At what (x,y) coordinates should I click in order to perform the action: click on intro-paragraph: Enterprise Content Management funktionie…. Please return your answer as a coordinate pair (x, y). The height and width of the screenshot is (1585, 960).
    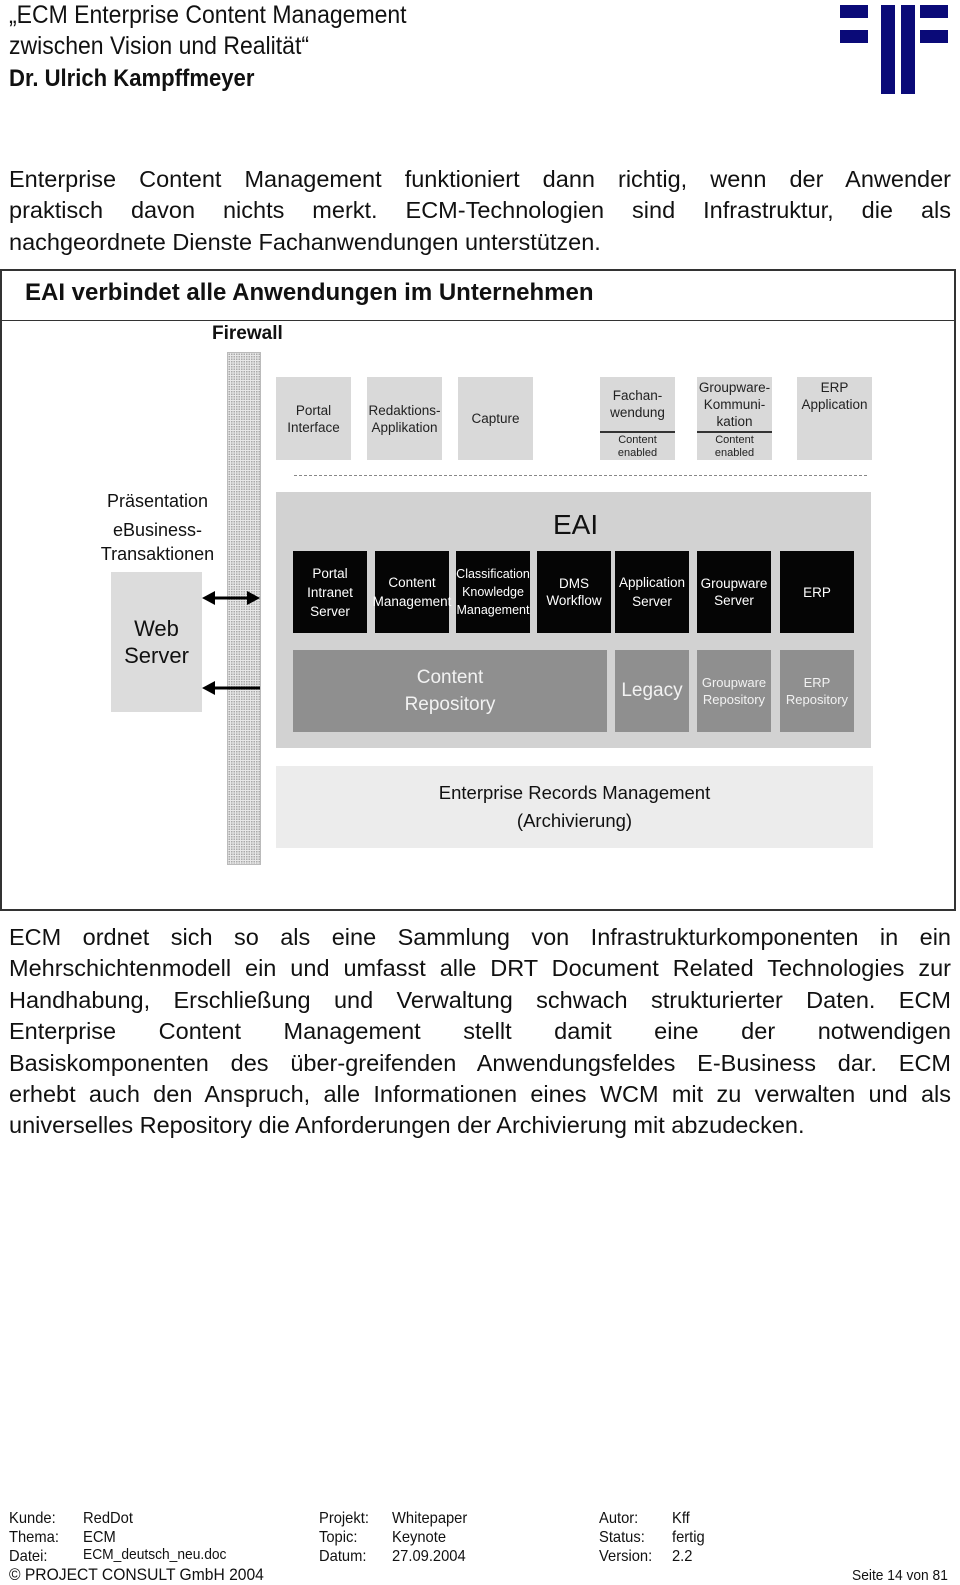
    Looking at the image, I should click on (480, 211).